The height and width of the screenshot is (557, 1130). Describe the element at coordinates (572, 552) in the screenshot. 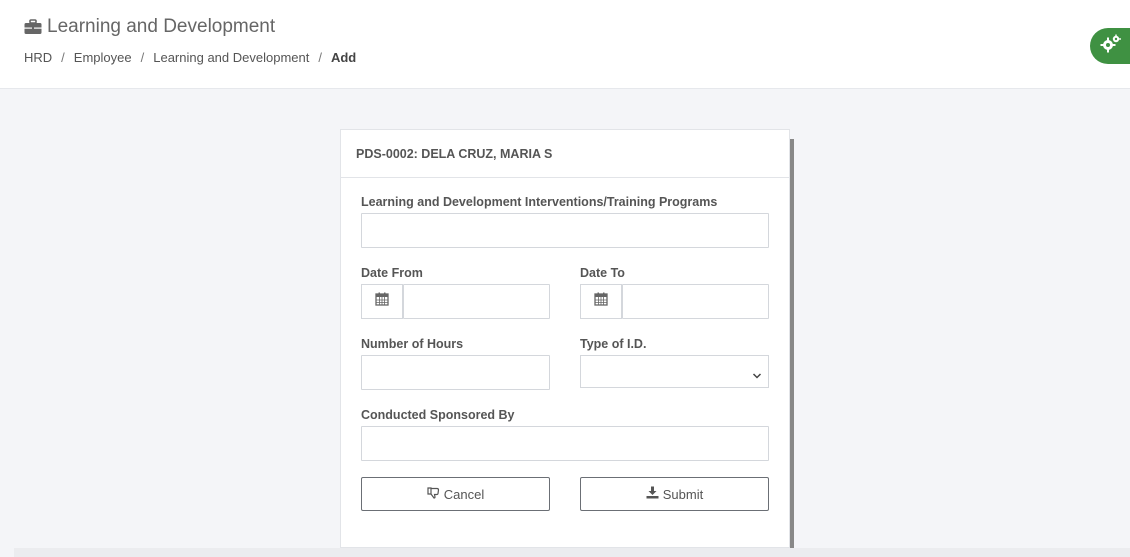

I see `footer-strip` at that location.